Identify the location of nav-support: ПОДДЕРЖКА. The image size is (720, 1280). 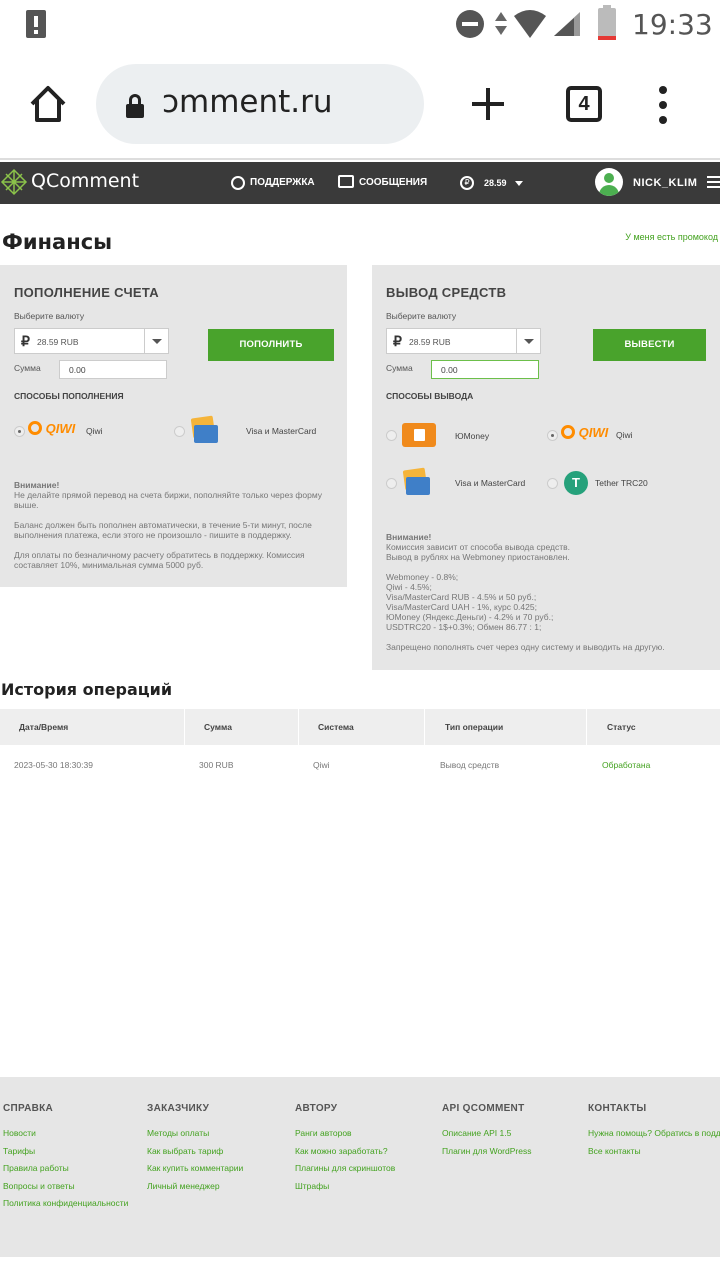
(282, 183).